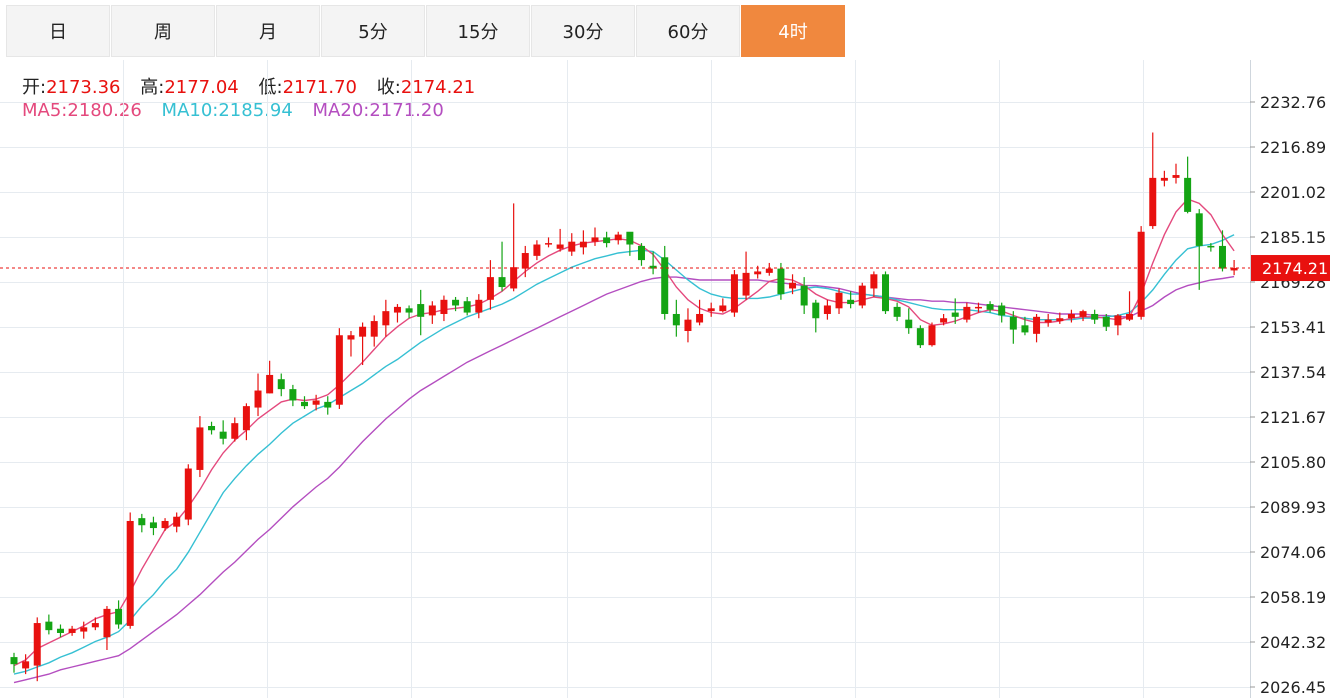 The width and height of the screenshot is (1330, 698). I want to click on y-tick-label: 2042.32, so click(1293, 642).